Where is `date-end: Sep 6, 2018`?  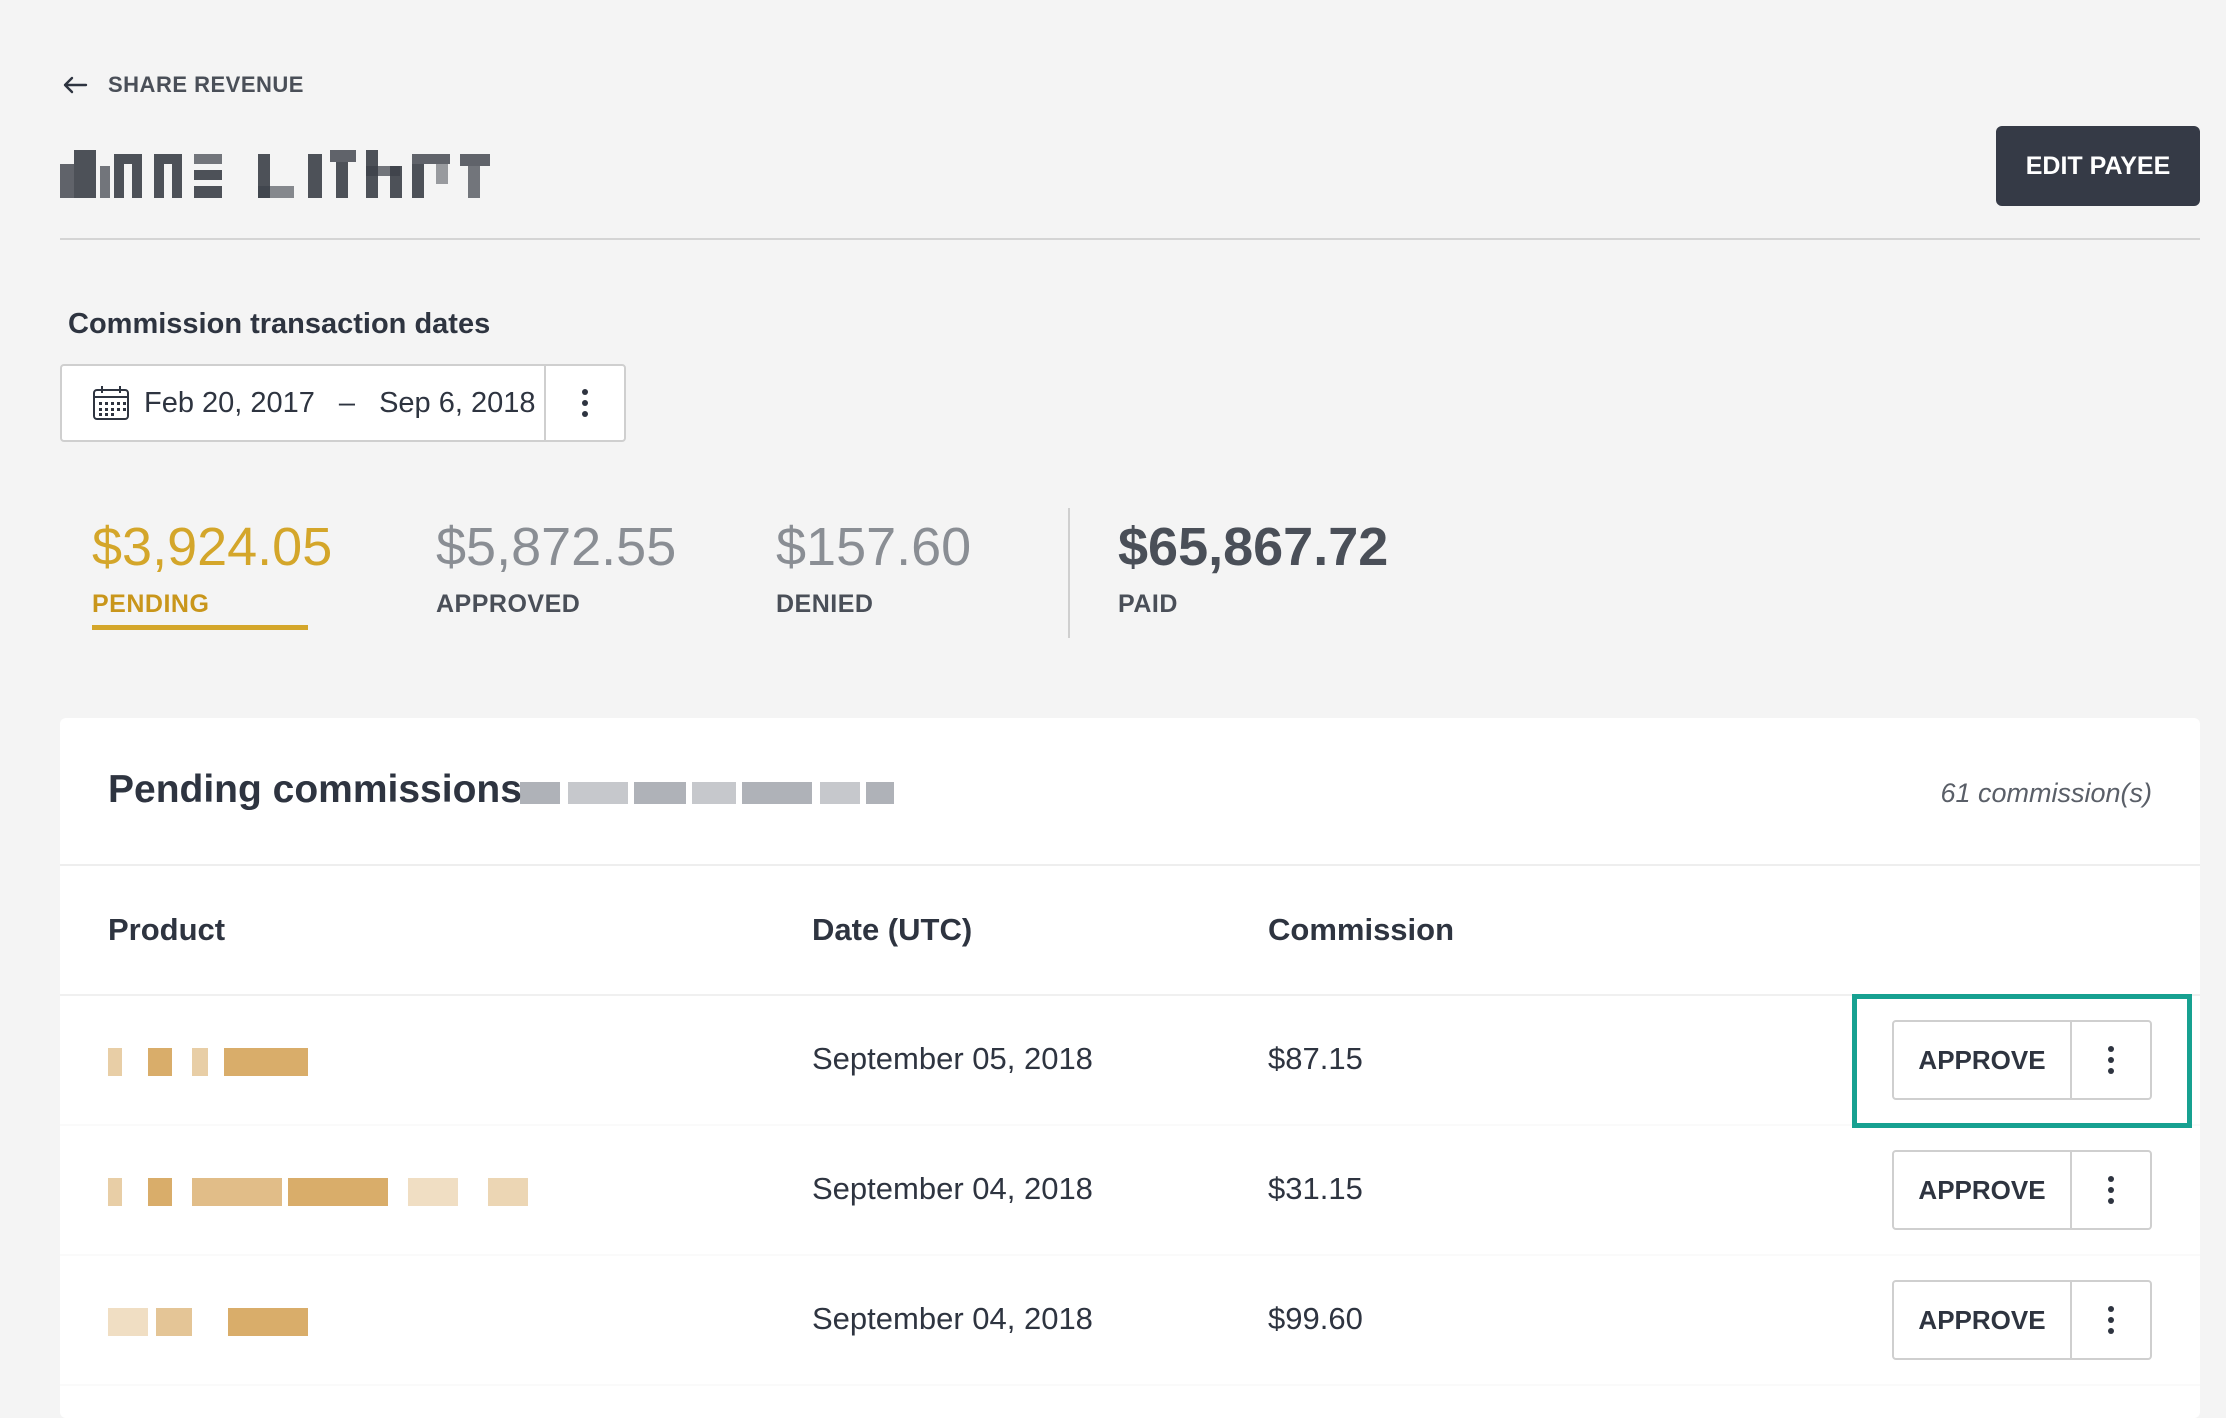 date-end: Sep 6, 2018 is located at coordinates (457, 402).